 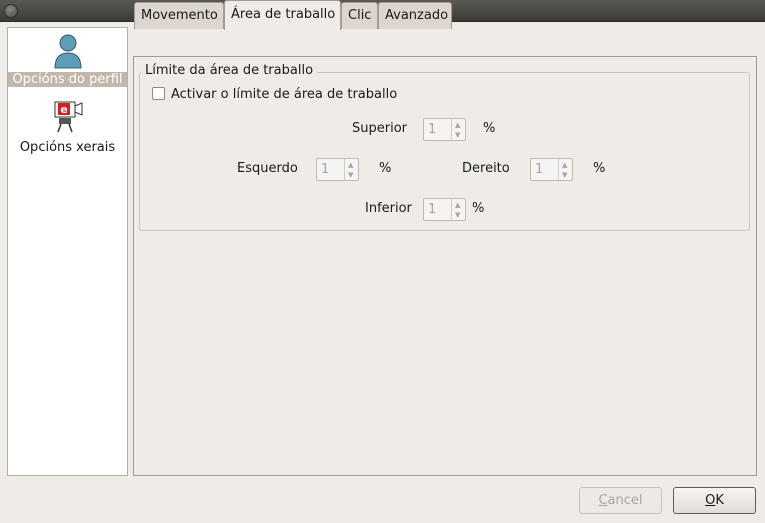 I want to click on tab-advanced: Avanzado, so click(x=415, y=15).